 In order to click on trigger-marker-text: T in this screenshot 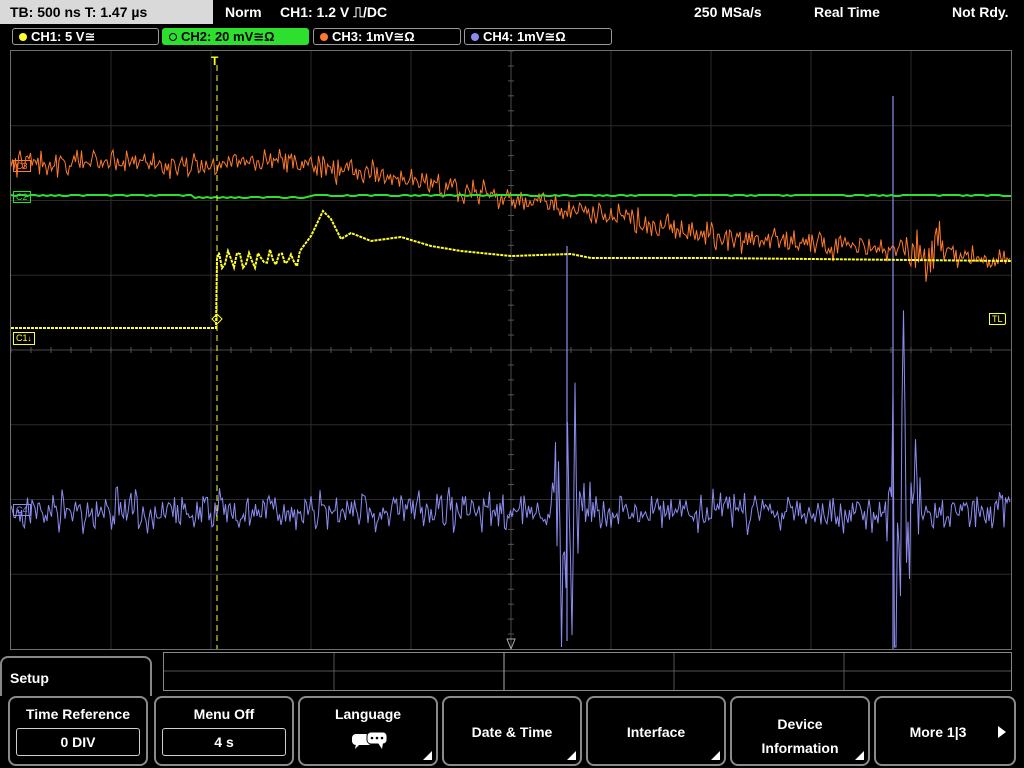, I will do `click(215, 61)`.